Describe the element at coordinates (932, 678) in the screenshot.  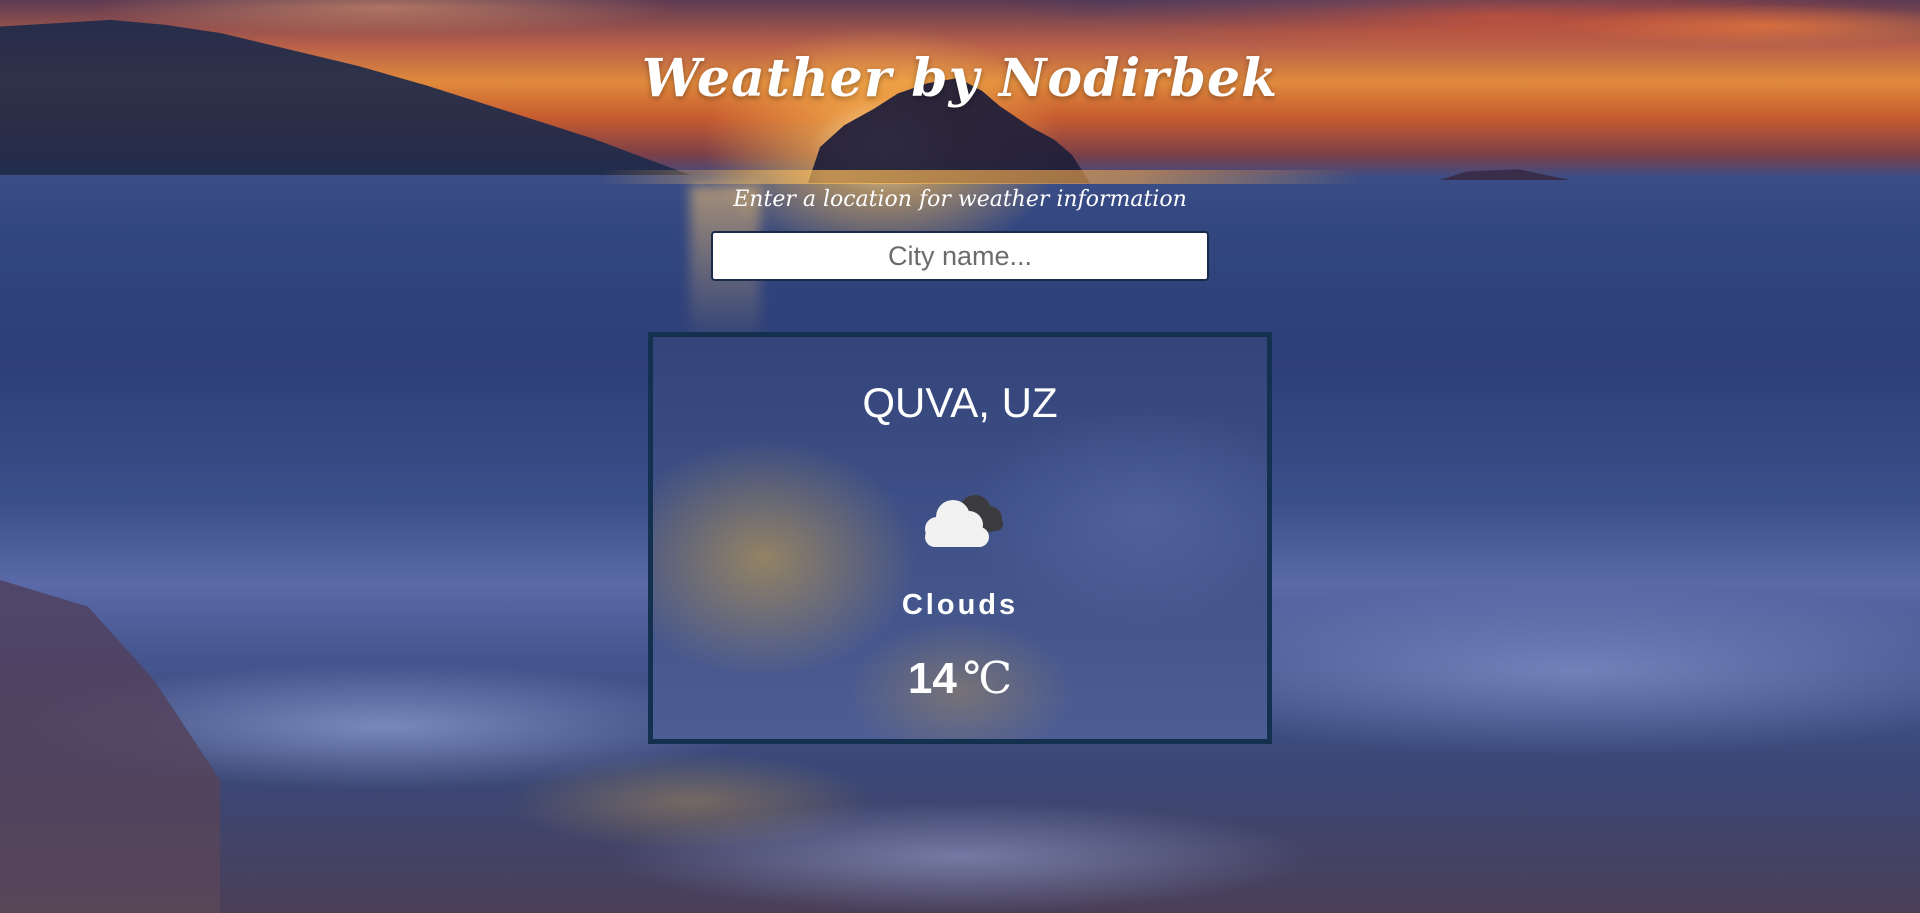
I see `temperature-value: 14` at that location.